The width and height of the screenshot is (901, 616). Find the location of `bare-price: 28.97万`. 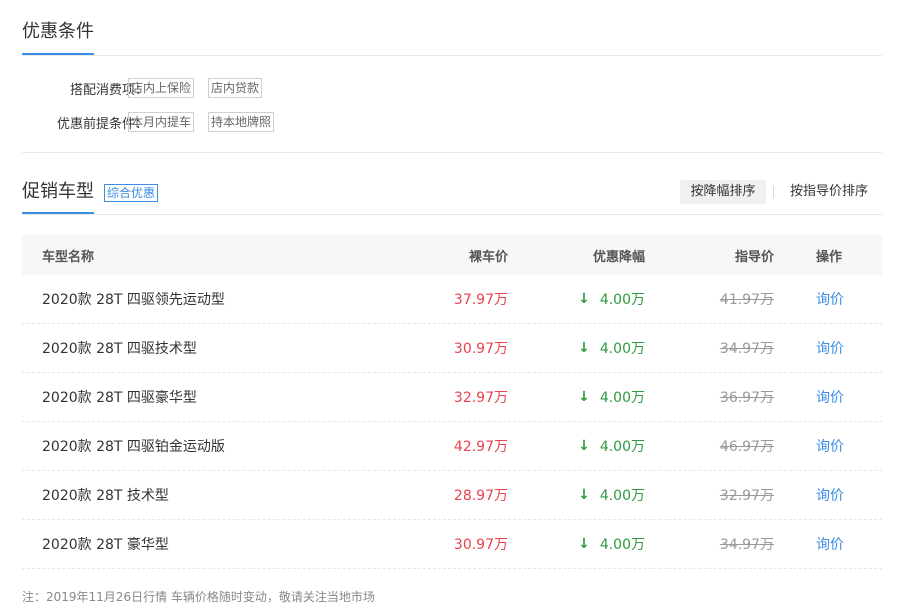

bare-price: 28.97万 is located at coordinates (480, 496).